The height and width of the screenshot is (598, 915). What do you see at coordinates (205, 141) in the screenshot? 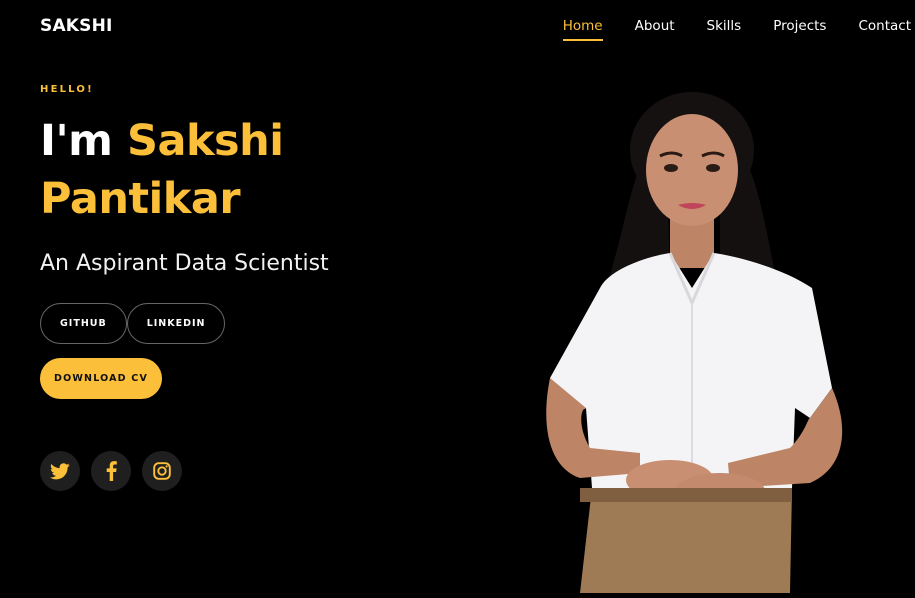
I see `hero-first-name: Sakshi` at bounding box center [205, 141].